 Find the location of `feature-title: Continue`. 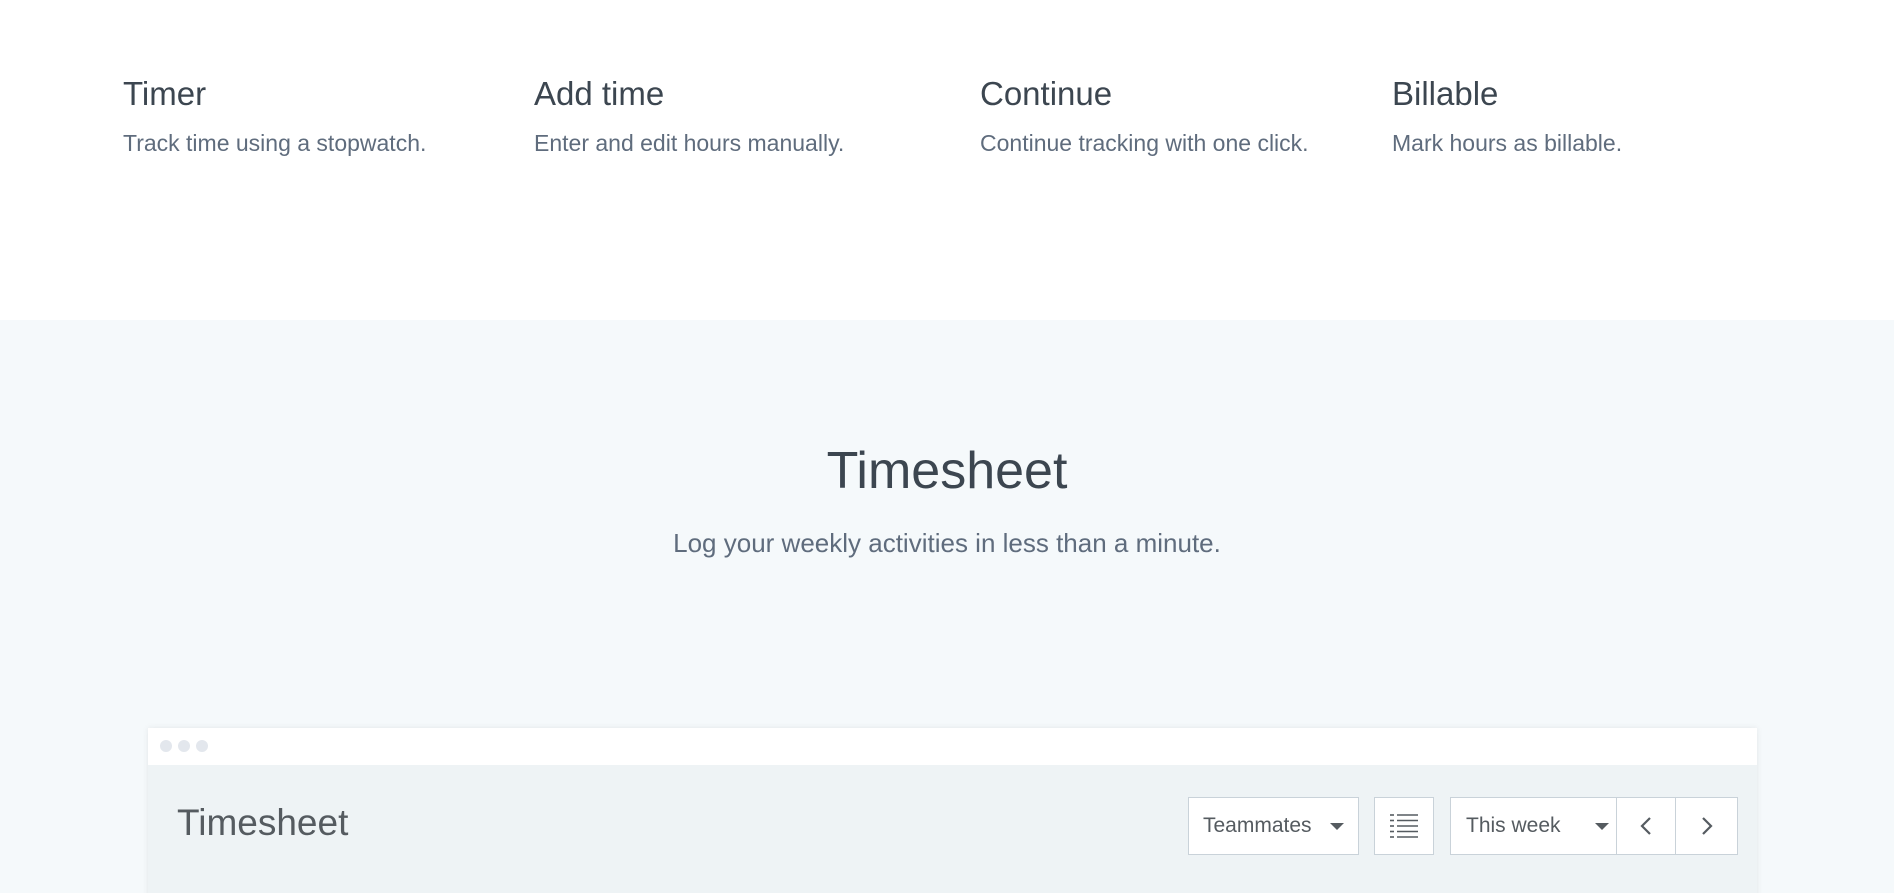

feature-title: Continue is located at coordinates (1046, 93).